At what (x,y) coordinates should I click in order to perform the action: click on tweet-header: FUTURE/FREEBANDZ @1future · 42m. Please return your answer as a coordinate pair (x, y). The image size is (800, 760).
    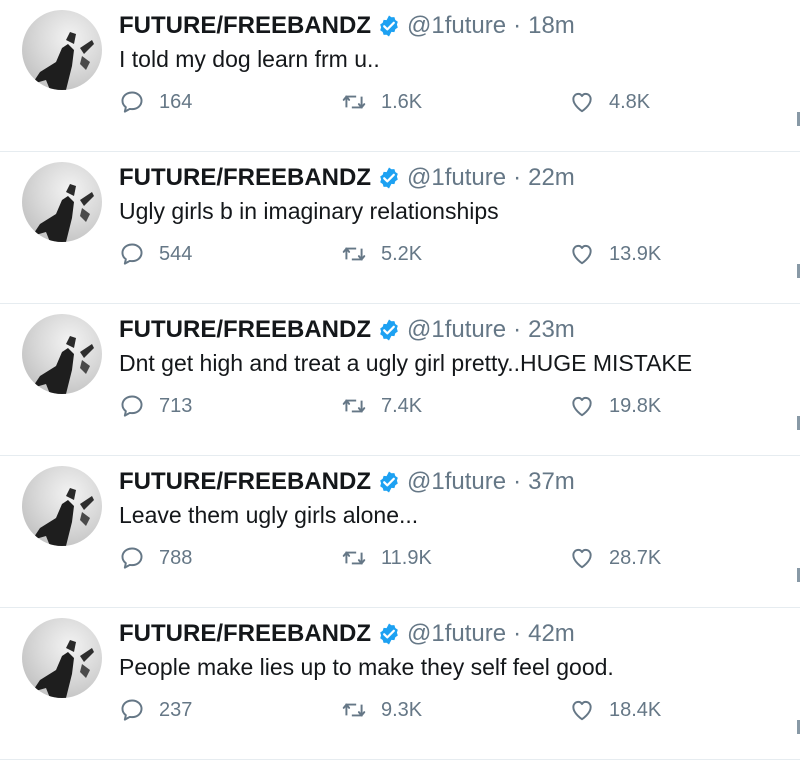
    Looking at the image, I should click on (347, 634).